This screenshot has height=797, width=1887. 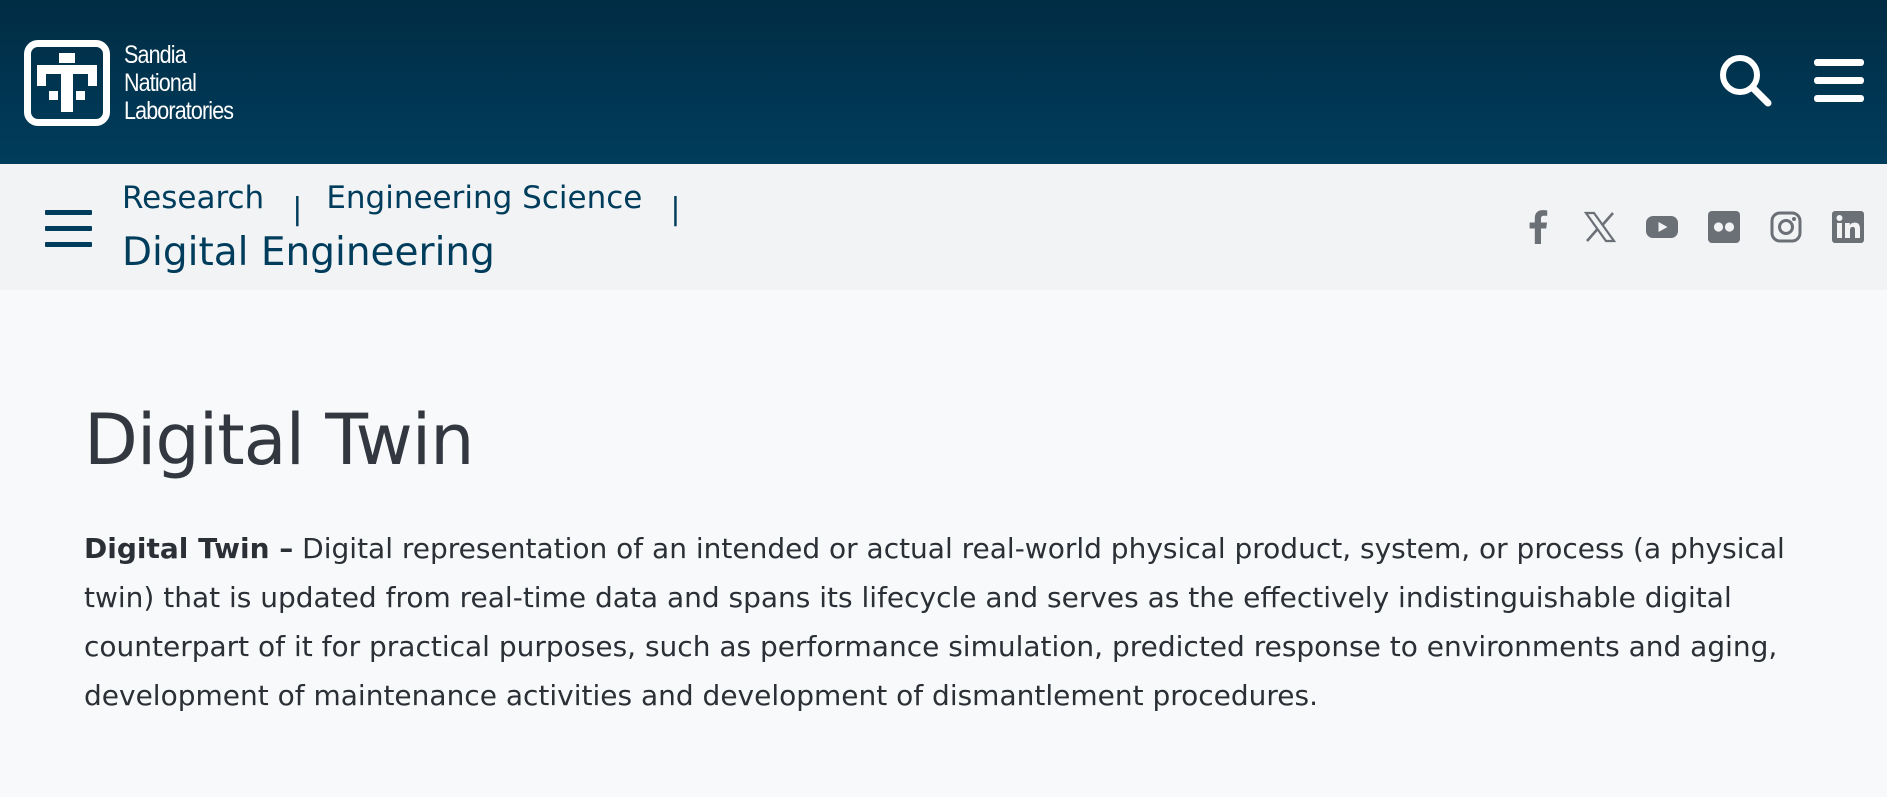 I want to click on instagram-icon, so click(x=1786, y=227).